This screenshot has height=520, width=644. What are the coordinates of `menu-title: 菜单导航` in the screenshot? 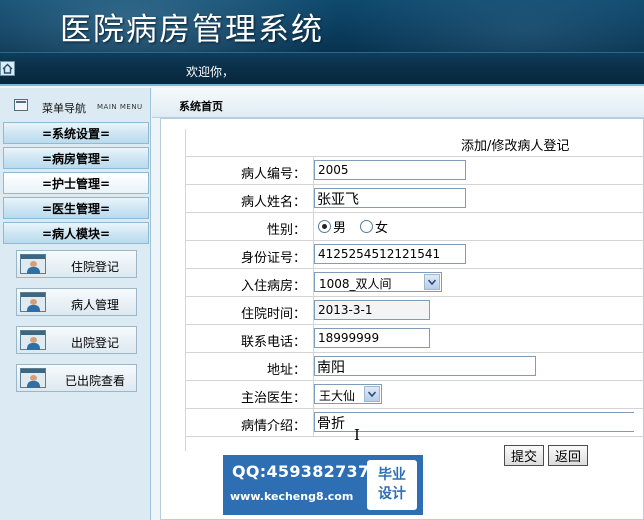 It's located at (64, 108).